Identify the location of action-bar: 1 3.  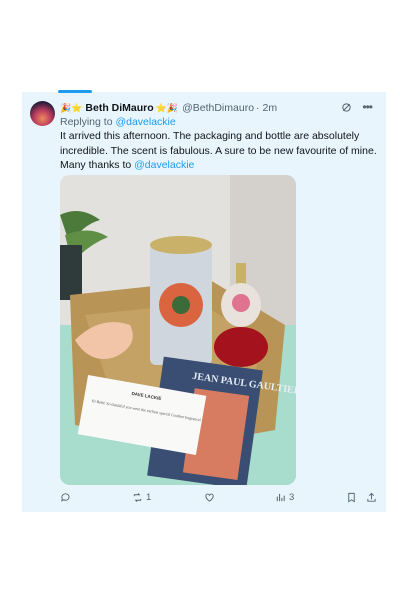
(221, 499).